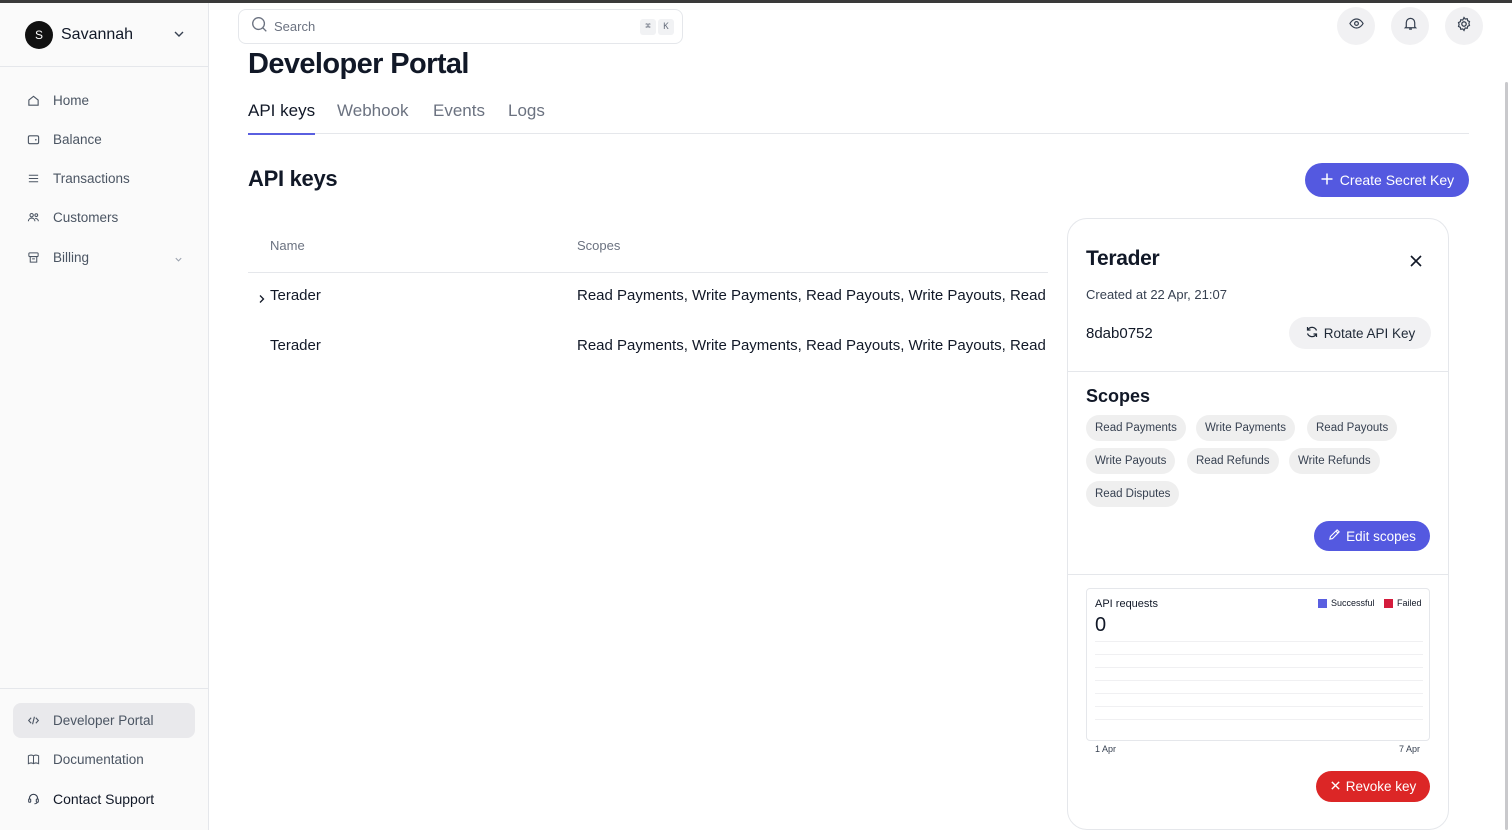  What do you see at coordinates (1353, 603) in the screenshot?
I see `legend-label: Successful` at bounding box center [1353, 603].